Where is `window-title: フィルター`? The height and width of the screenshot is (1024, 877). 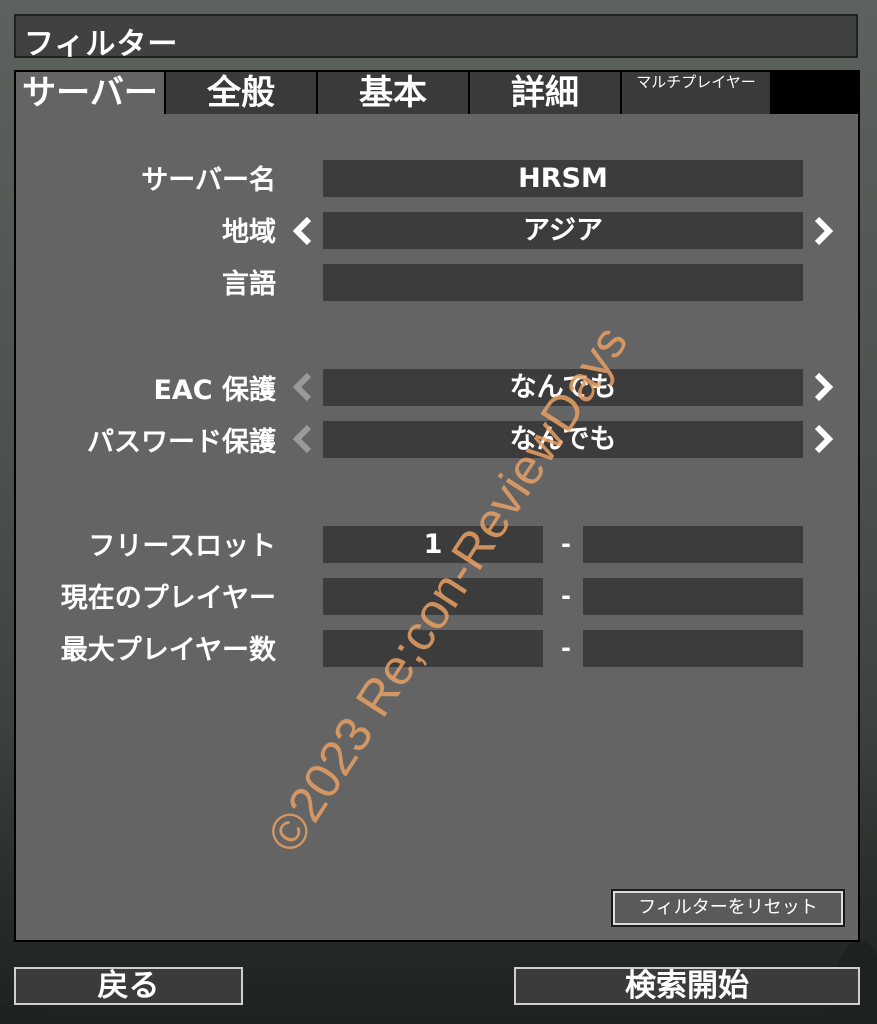 window-title: フィルター is located at coordinates (101, 44).